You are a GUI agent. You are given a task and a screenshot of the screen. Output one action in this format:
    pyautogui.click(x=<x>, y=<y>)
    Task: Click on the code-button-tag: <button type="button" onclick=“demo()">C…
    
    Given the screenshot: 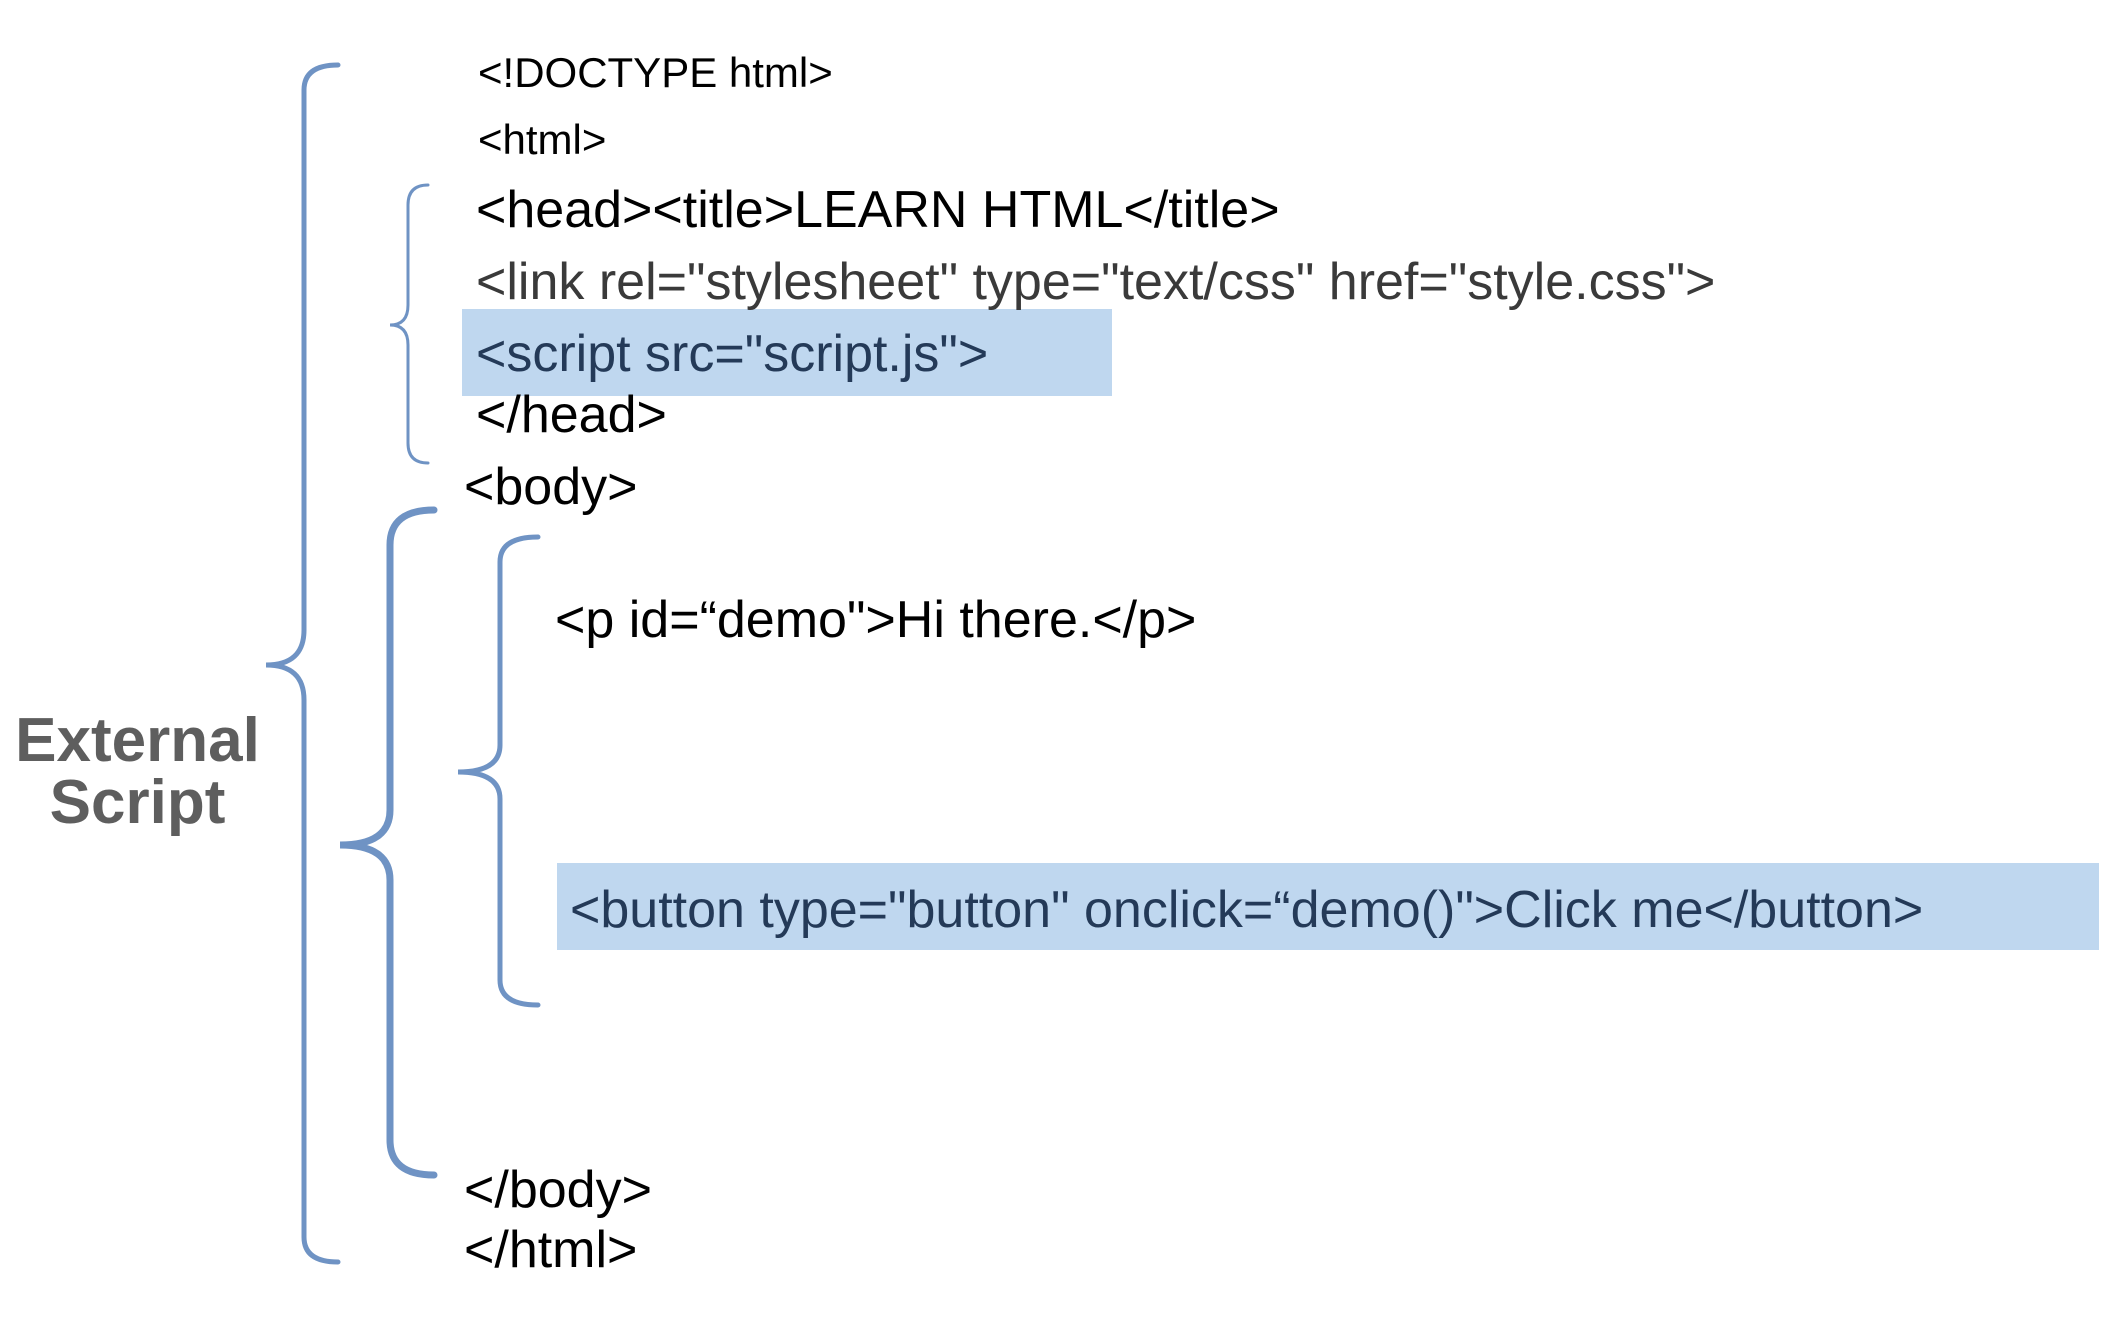 What is the action you would take?
    pyautogui.click(x=1247, y=910)
    